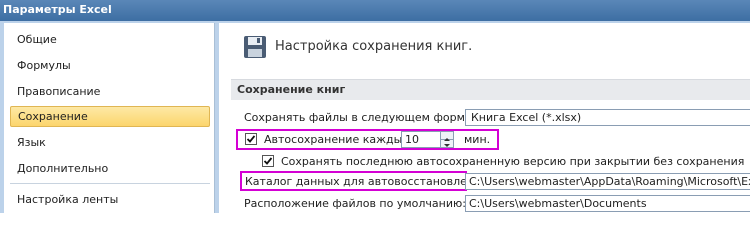  Describe the element at coordinates (110, 183) in the screenshot. I see `sidebar-divider` at that location.